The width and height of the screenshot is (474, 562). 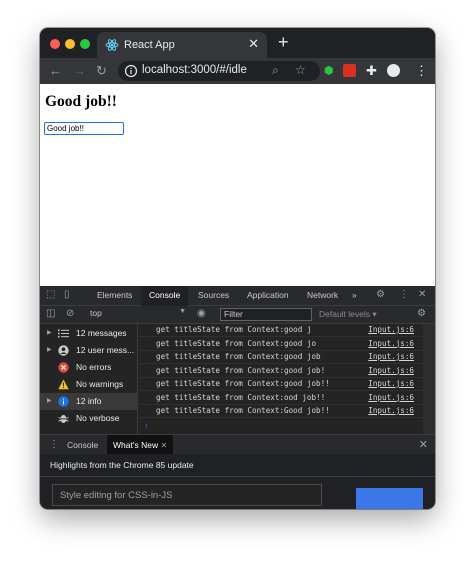 I want to click on sidebar-item-info: ▶ 12 info, so click(x=89, y=401).